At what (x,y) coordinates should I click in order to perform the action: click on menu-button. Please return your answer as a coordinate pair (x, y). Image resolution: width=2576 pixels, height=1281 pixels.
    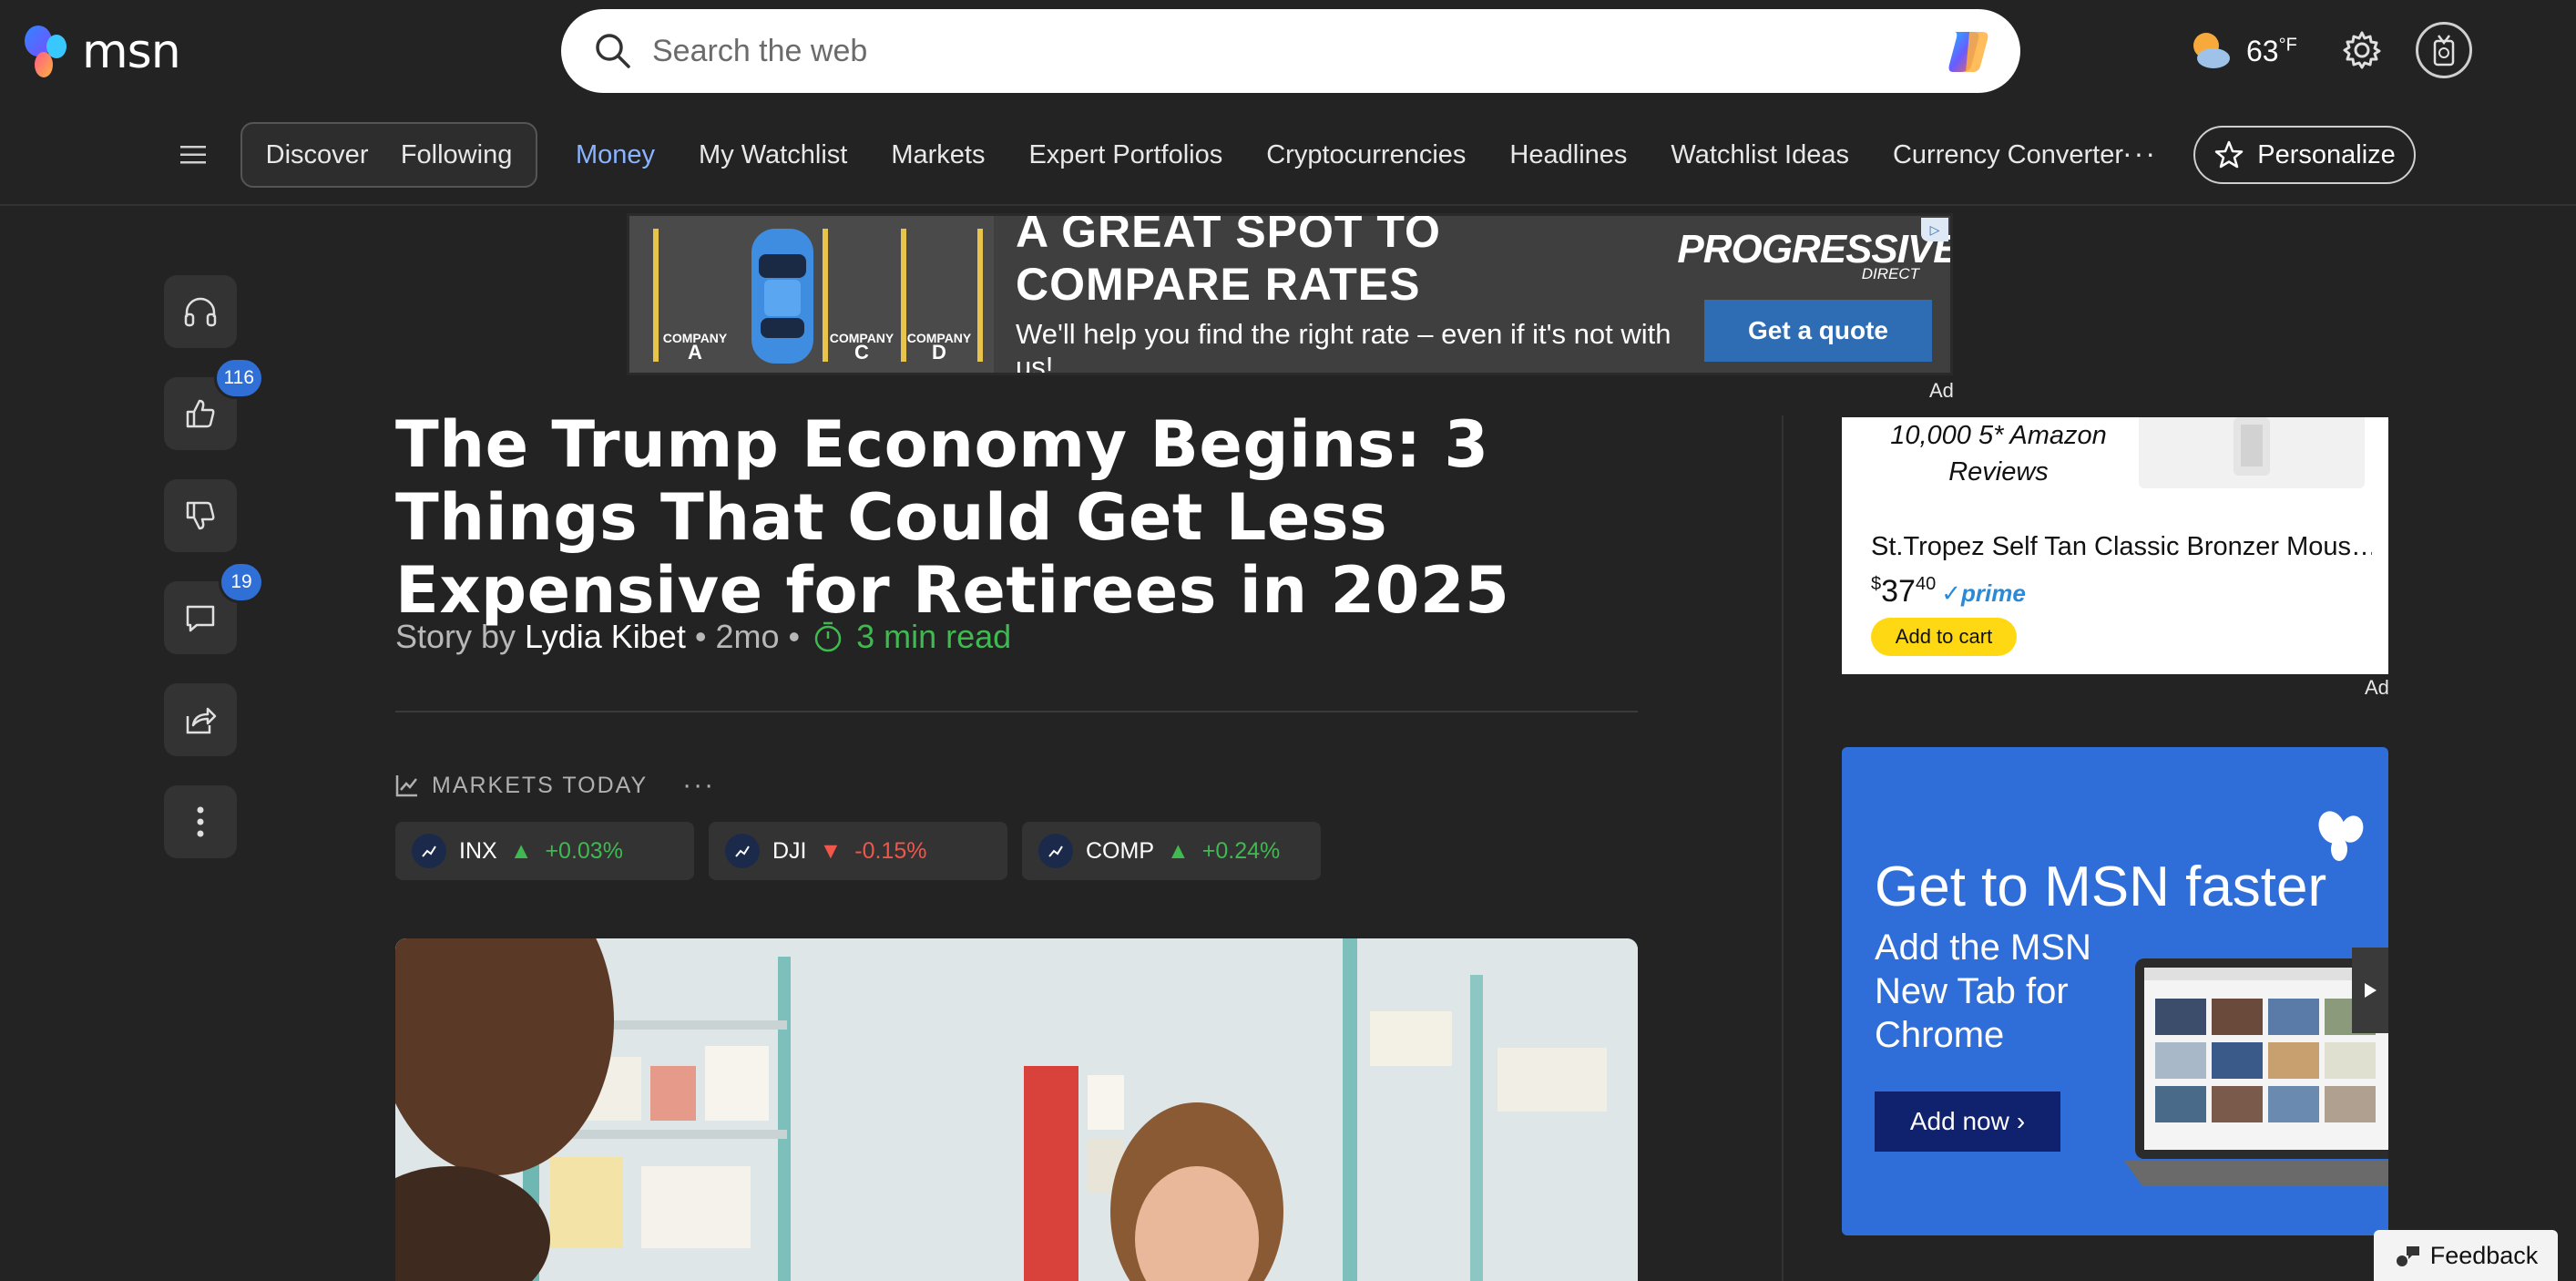
    Looking at the image, I should click on (193, 155).